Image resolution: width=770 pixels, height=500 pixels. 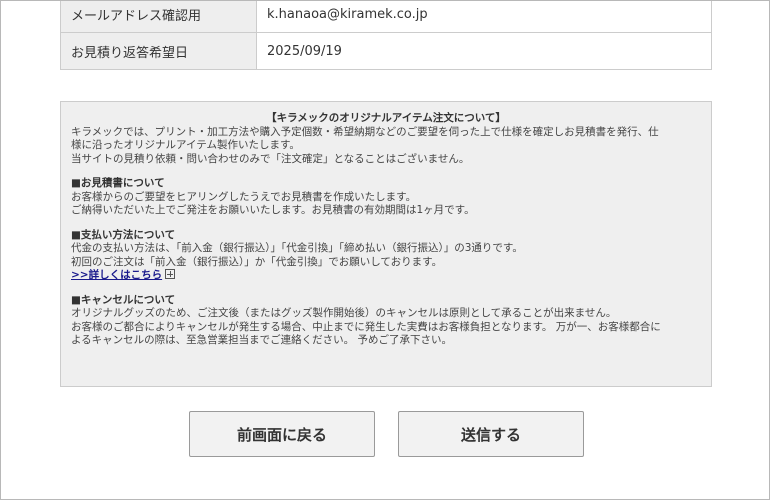 What do you see at coordinates (282, 434) in the screenshot?
I see `back-button: 前画面に戻る` at bounding box center [282, 434].